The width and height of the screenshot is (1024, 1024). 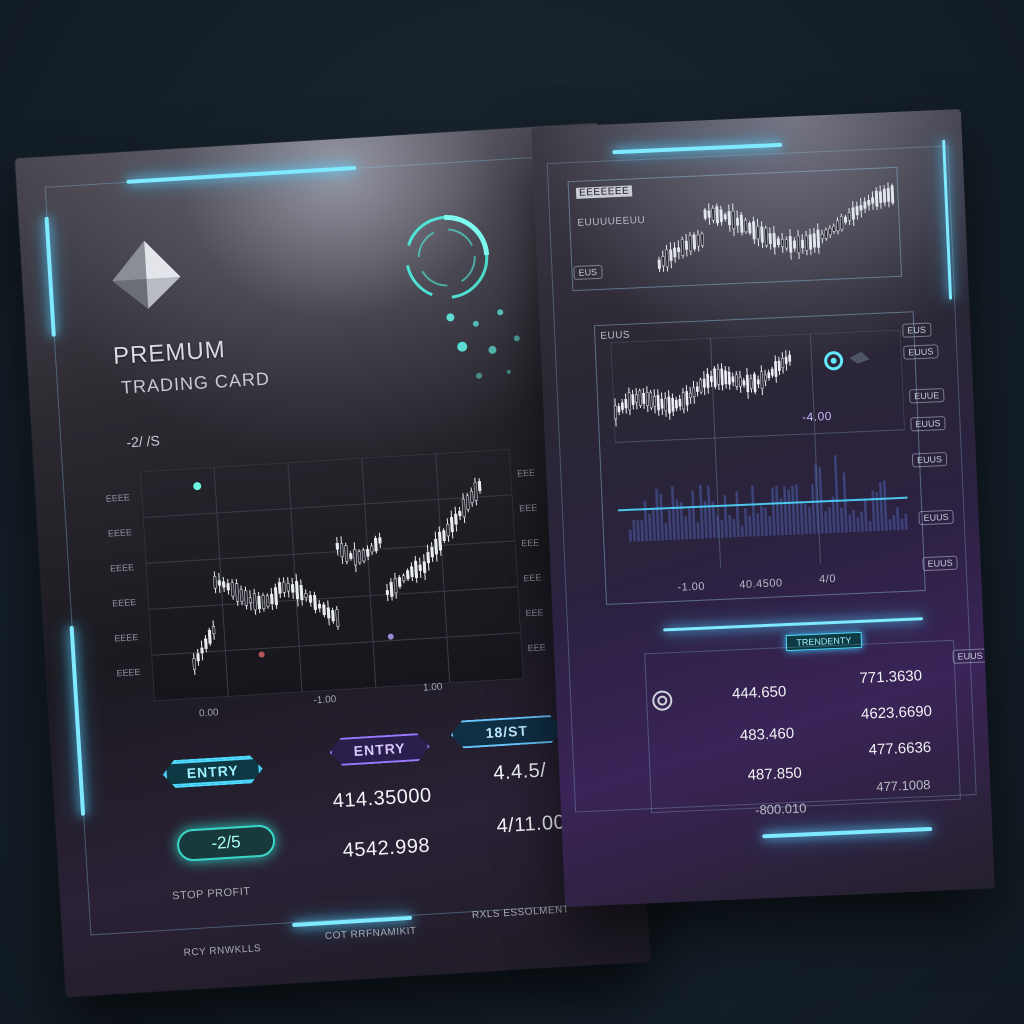 What do you see at coordinates (222, 951) in the screenshot?
I see `footer-label-left: RCY RNWKLLS` at bounding box center [222, 951].